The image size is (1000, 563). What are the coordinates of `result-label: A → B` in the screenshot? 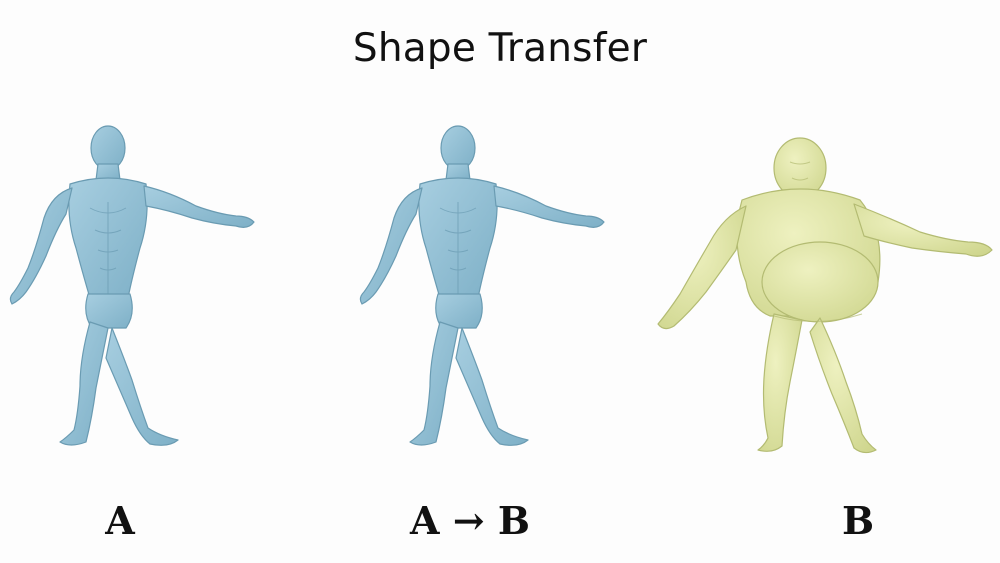 It's located at (470, 520).